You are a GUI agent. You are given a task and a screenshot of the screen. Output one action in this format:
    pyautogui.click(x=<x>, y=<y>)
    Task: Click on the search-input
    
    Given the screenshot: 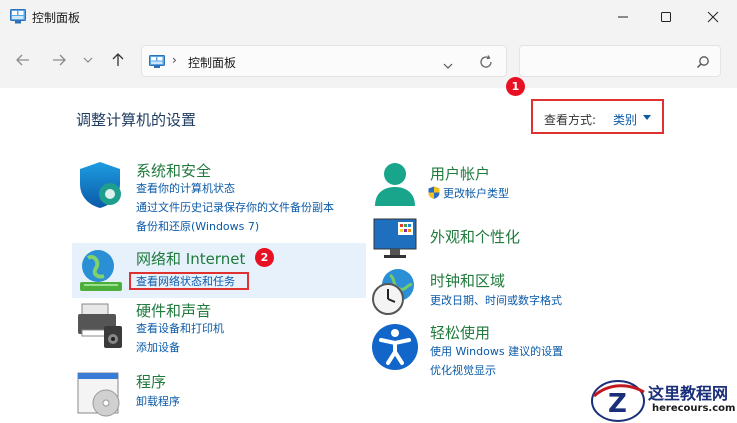 What is the action you would take?
    pyautogui.click(x=620, y=61)
    